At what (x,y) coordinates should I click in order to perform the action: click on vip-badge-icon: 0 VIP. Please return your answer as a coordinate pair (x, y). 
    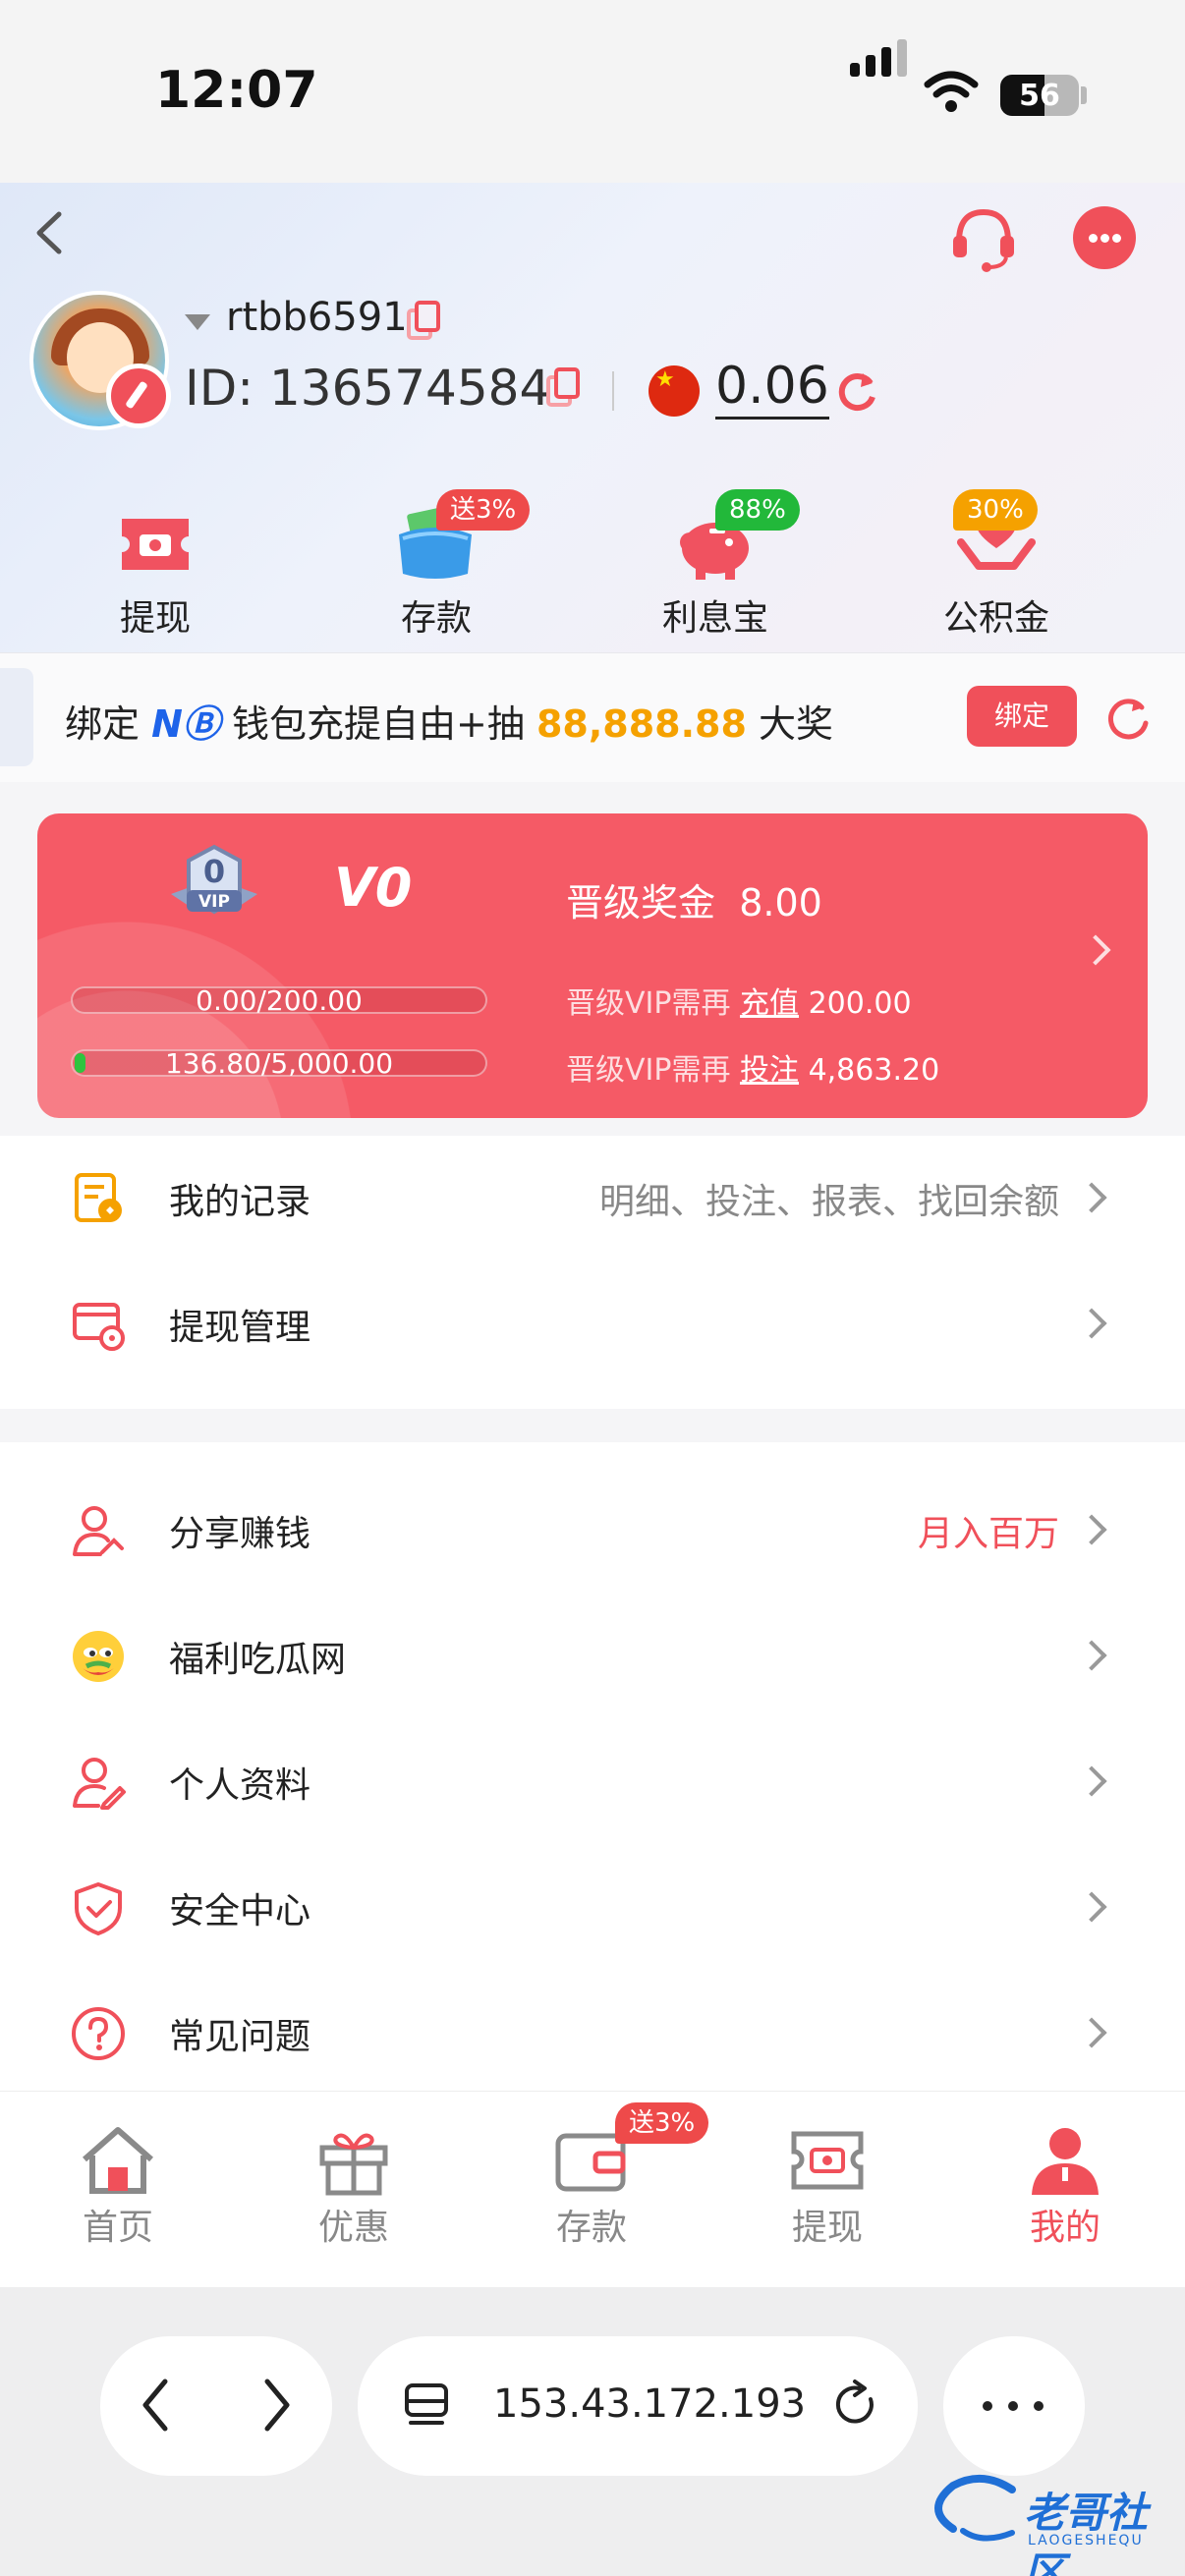
    Looking at the image, I should click on (214, 879).